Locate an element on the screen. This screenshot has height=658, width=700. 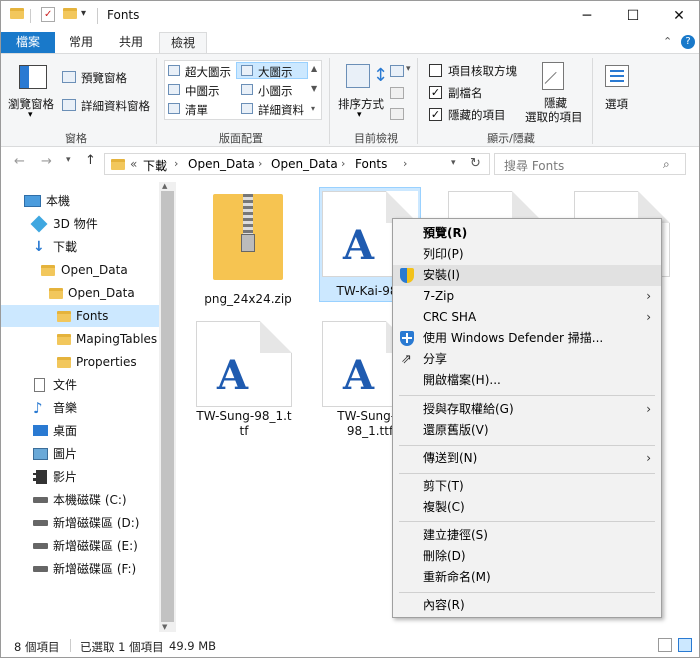
customize-quick-access-icon: ▾ is located at coordinates (83, 13).